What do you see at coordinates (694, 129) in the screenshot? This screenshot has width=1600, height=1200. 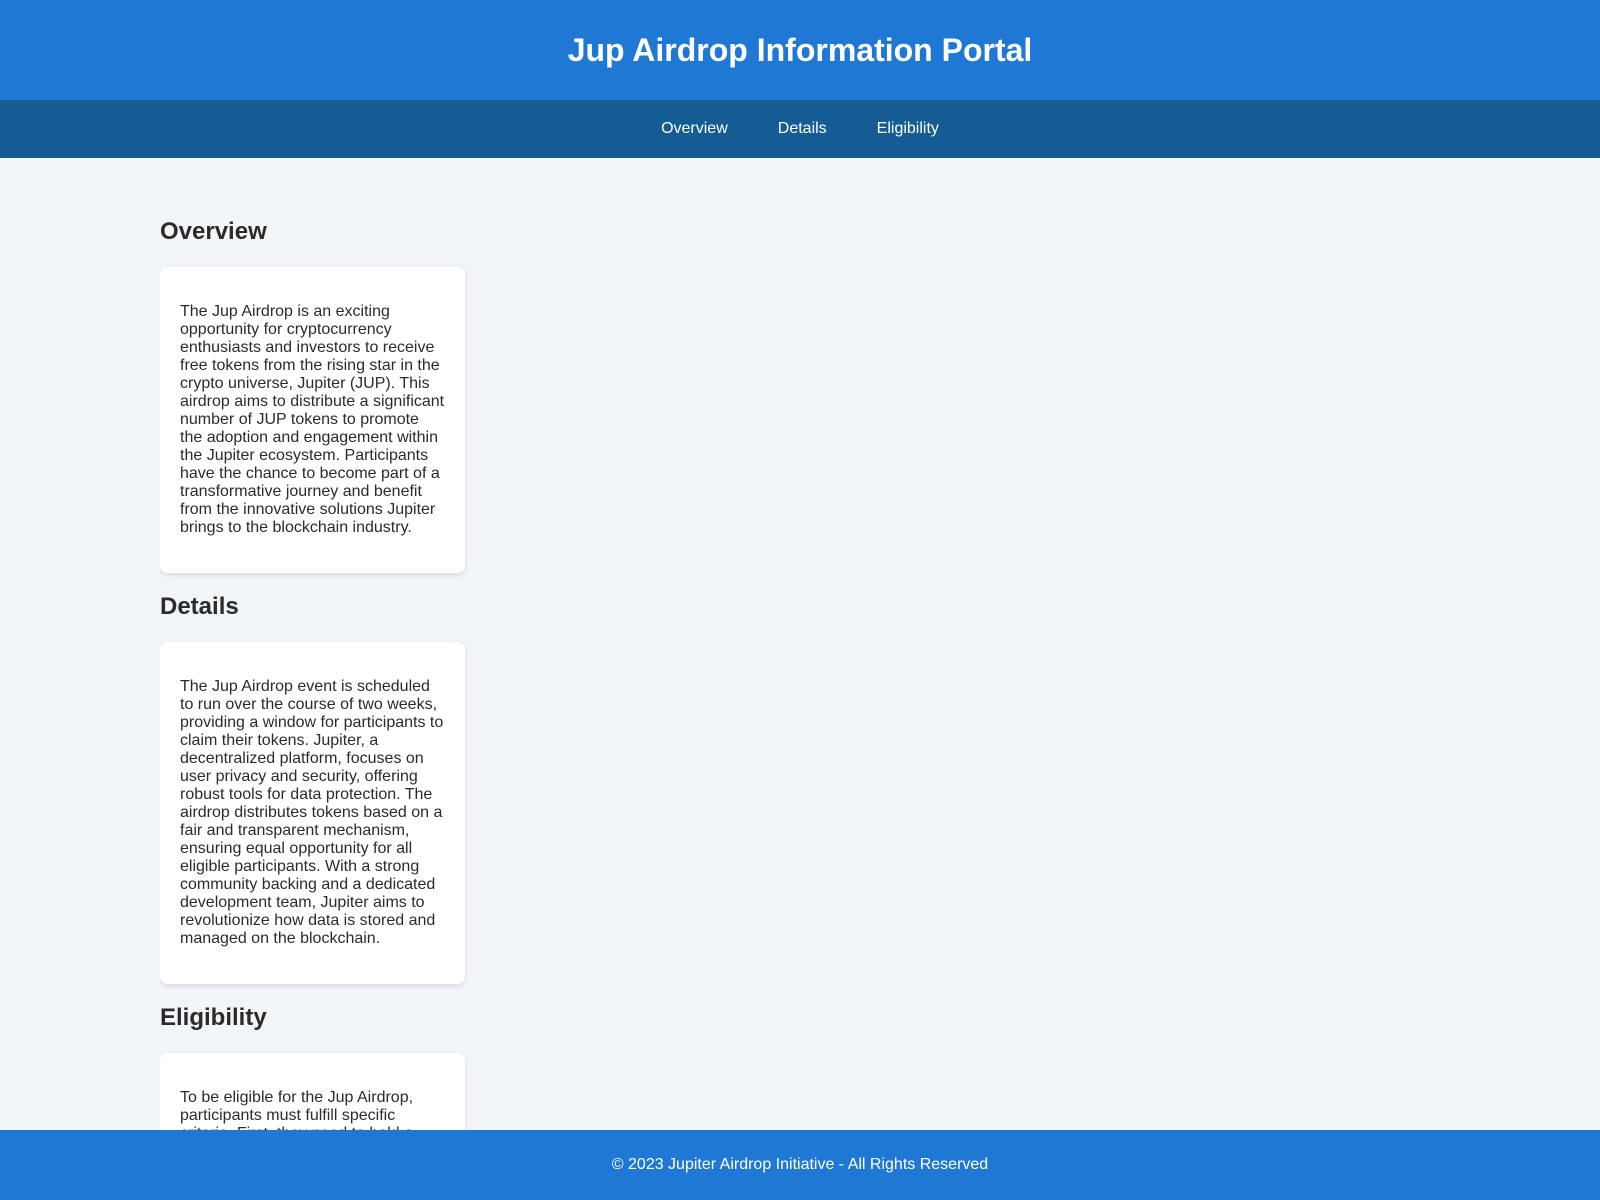 I see `nav-link-overview: Overview` at bounding box center [694, 129].